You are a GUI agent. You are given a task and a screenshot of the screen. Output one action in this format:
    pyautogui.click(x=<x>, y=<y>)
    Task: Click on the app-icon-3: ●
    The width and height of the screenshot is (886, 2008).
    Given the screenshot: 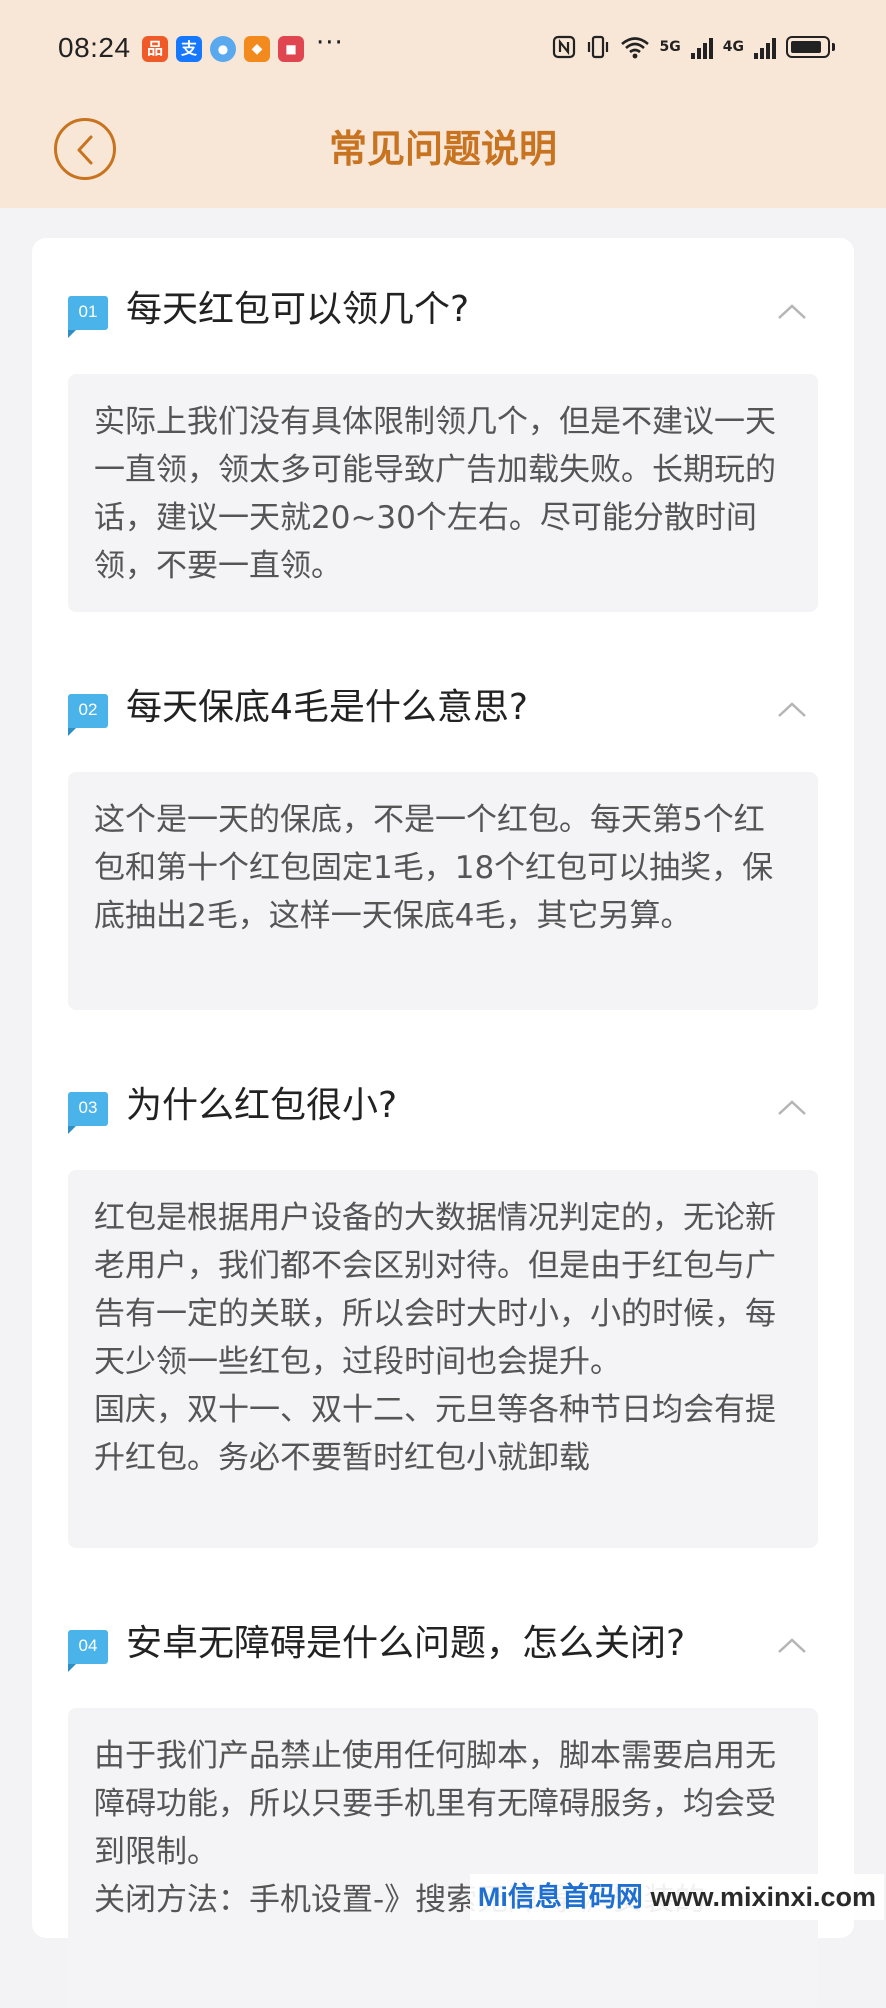 What is the action you would take?
    pyautogui.click(x=223, y=49)
    